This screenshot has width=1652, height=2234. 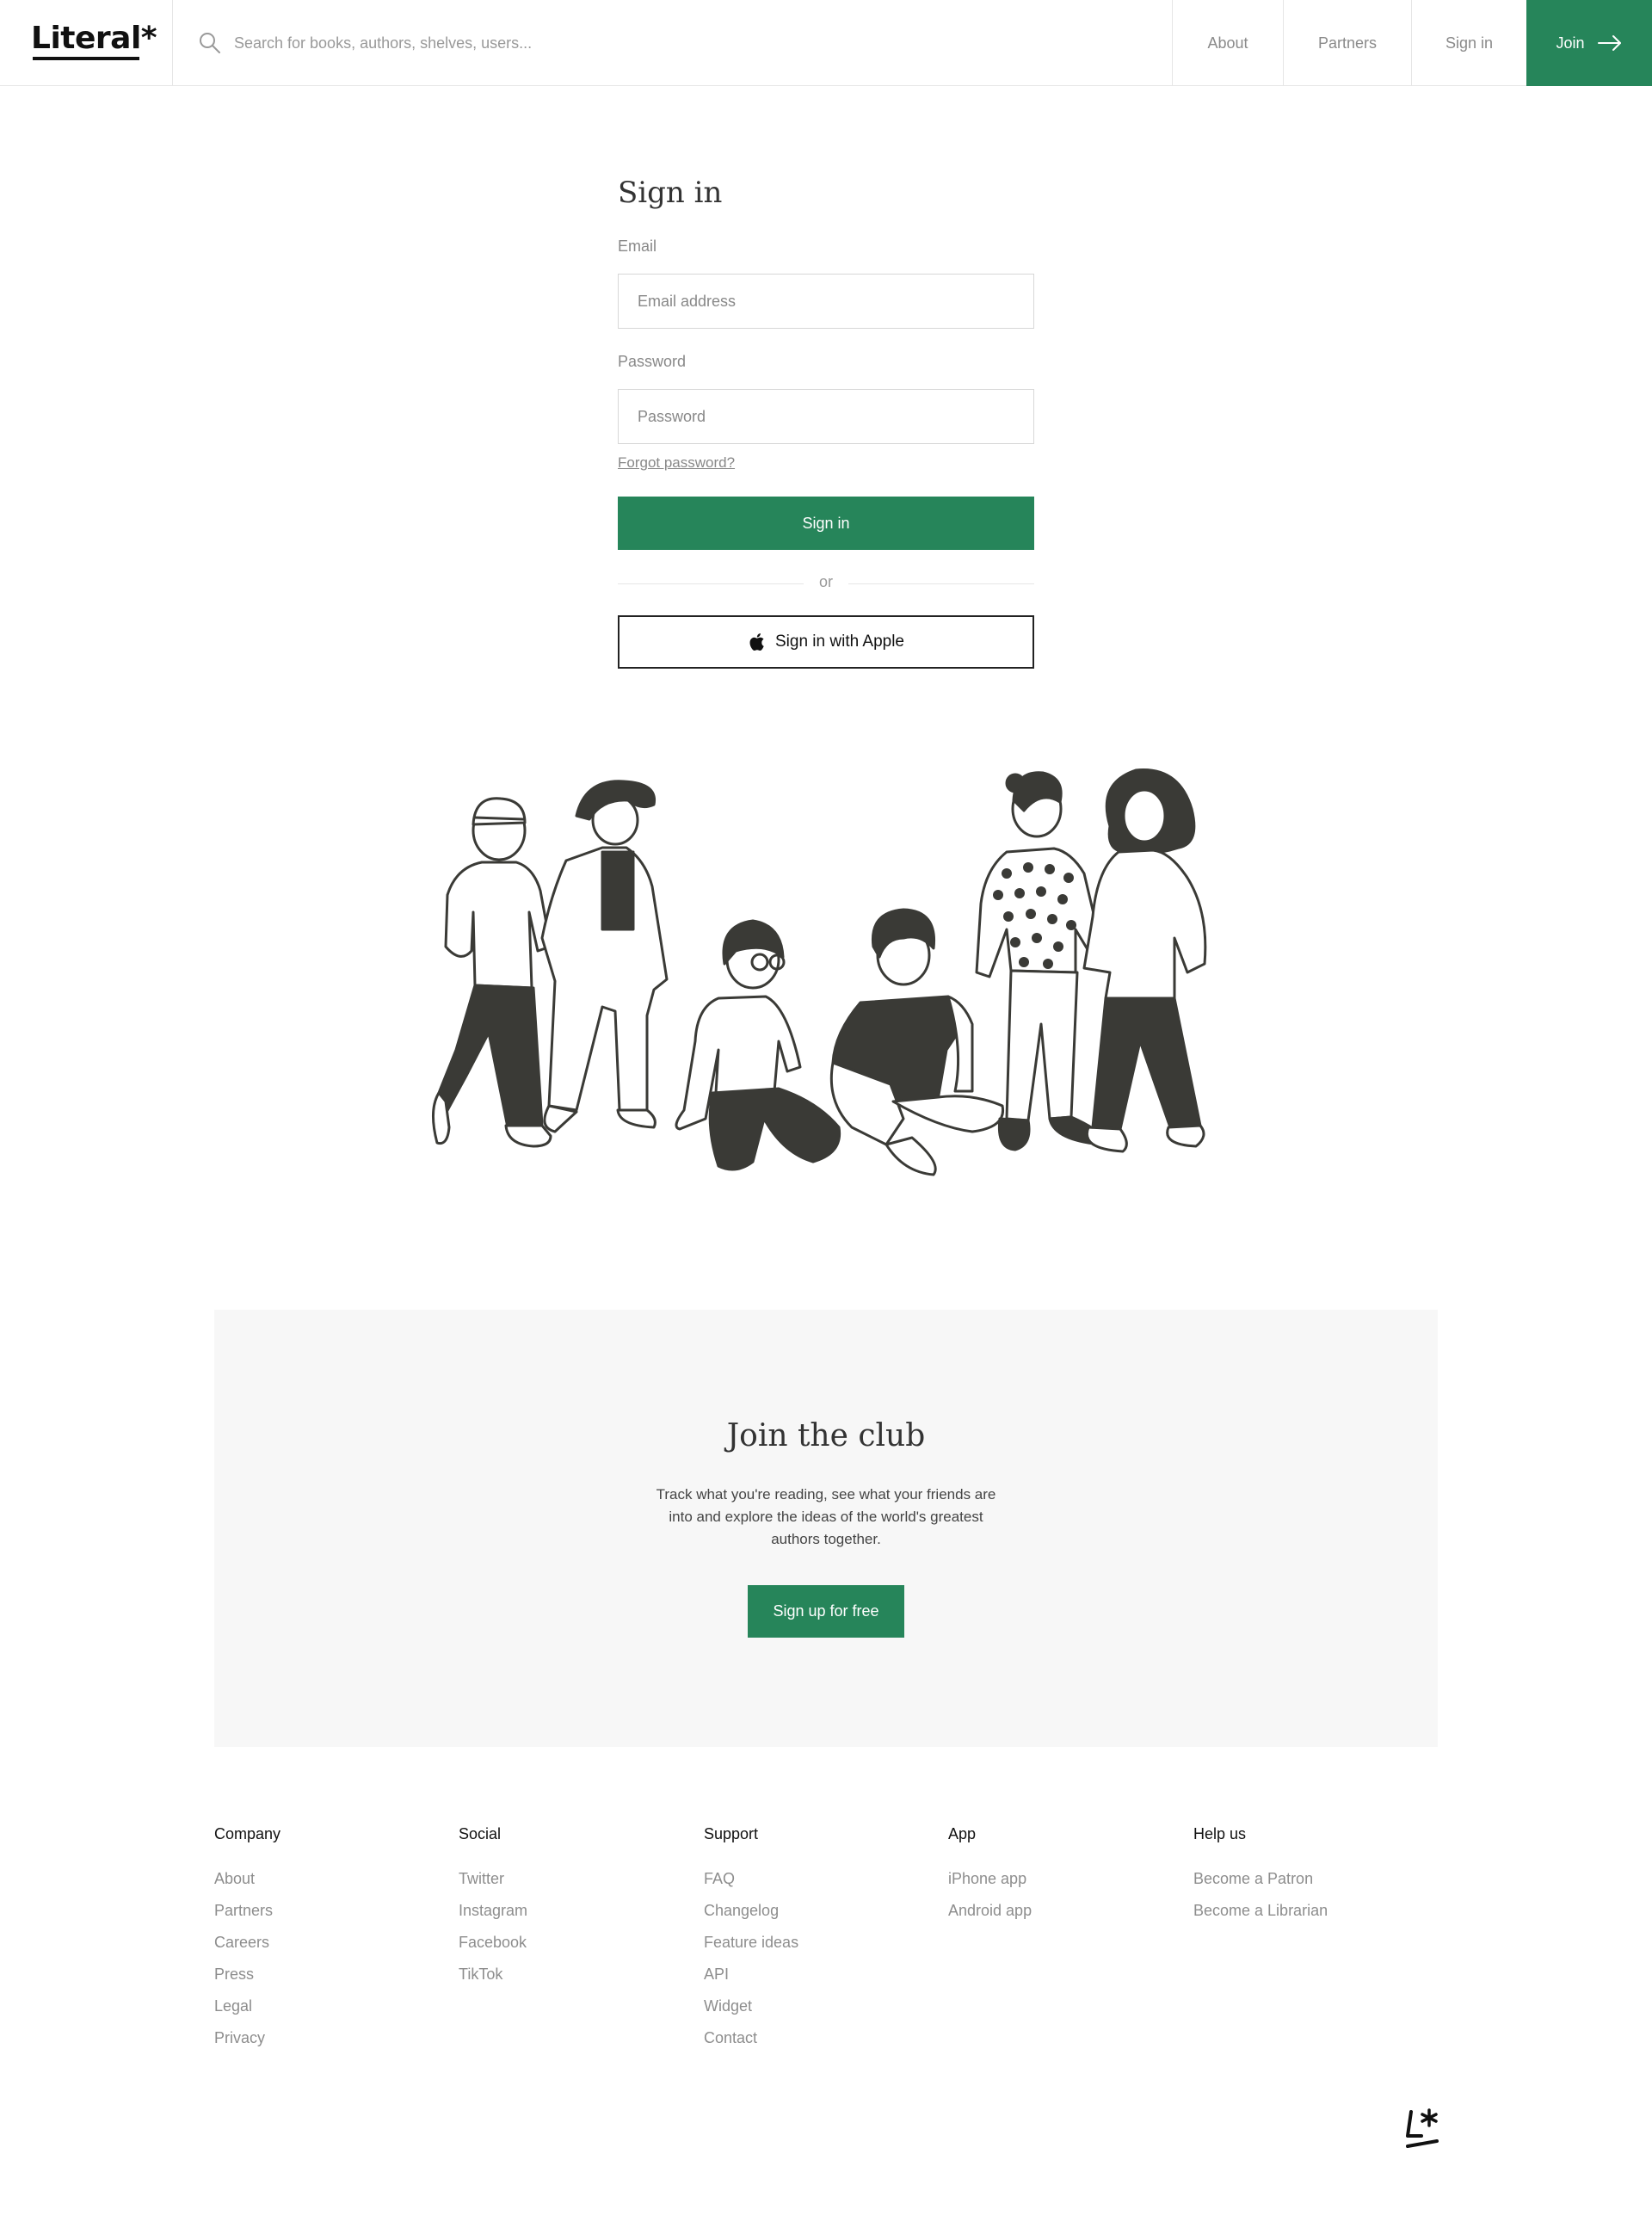 I want to click on footer-link-tiktok: TikTok, so click(x=570, y=1979).